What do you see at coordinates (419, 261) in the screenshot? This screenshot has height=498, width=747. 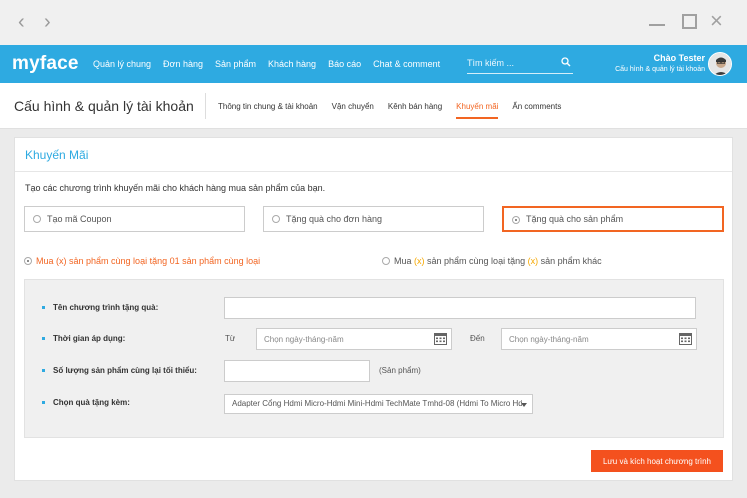 I see `suboption-label-b-x1: (x)` at bounding box center [419, 261].